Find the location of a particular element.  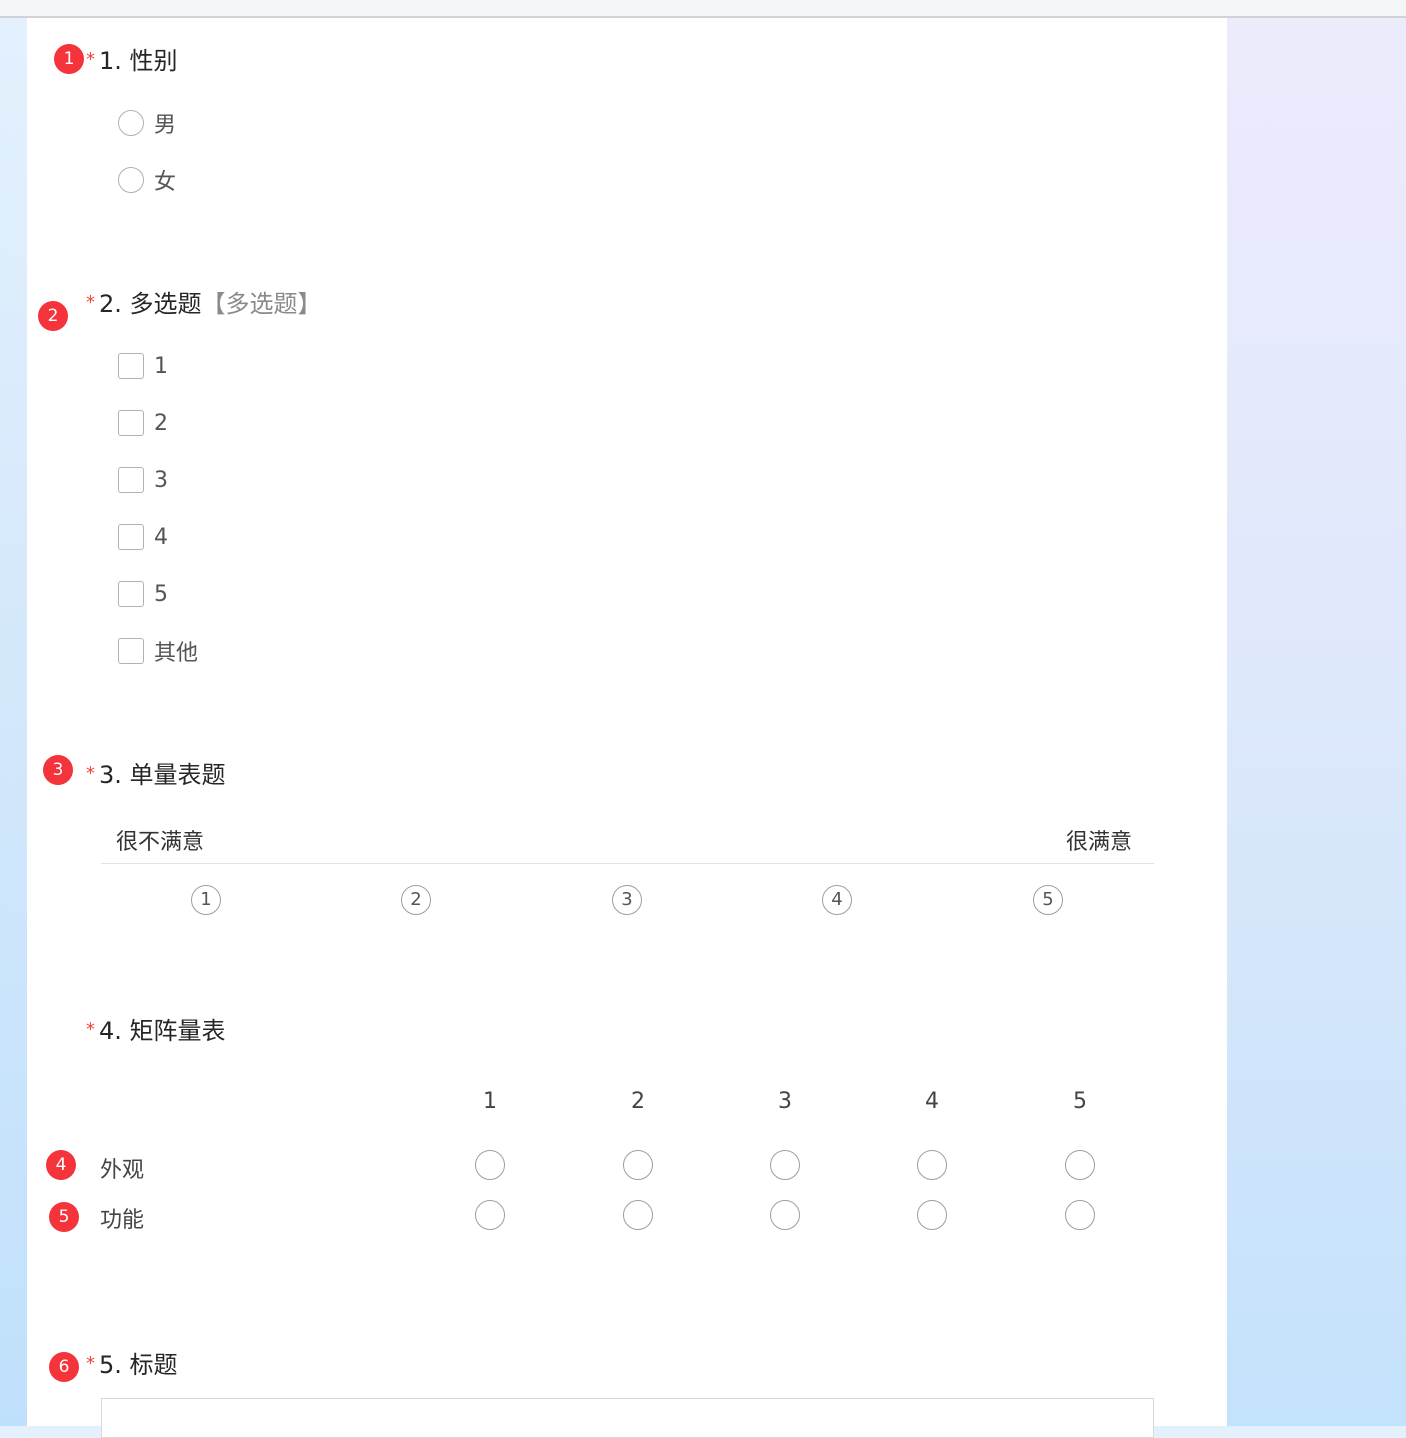

scale-option-4: 4 is located at coordinates (837, 900).